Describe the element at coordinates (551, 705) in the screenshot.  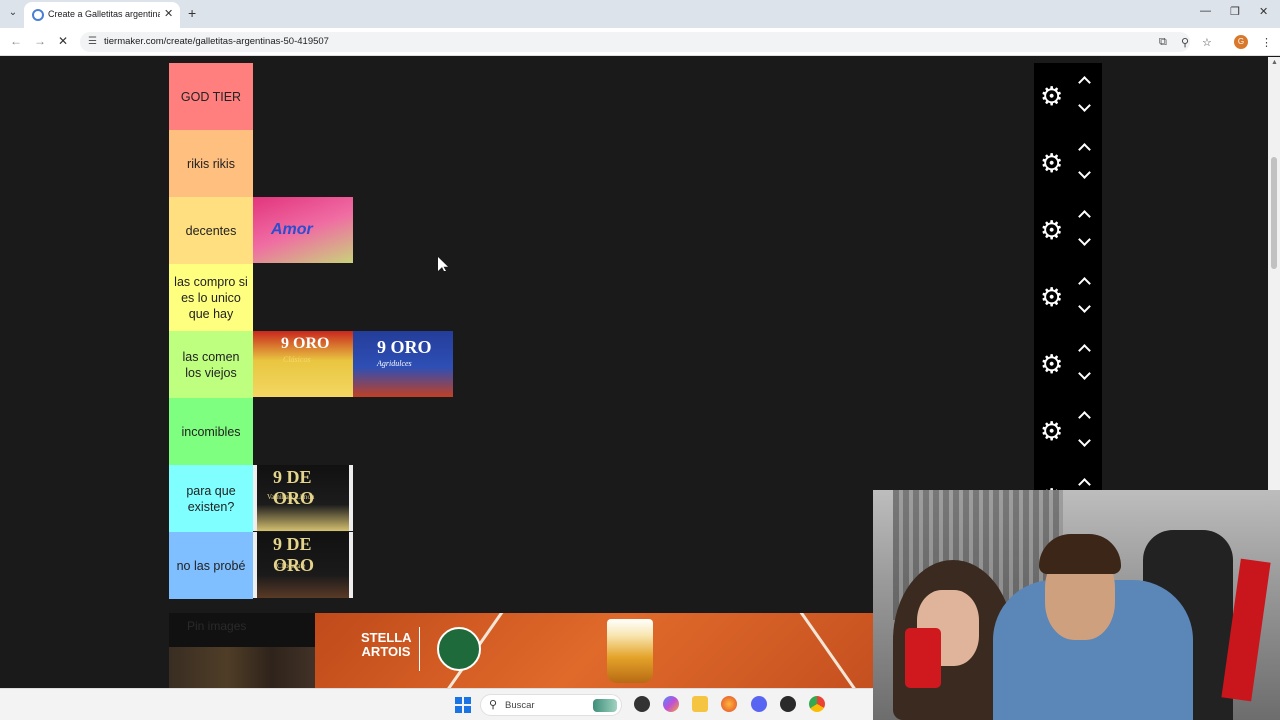
I see `taskbar-search: ⚲ Buscar` at that location.